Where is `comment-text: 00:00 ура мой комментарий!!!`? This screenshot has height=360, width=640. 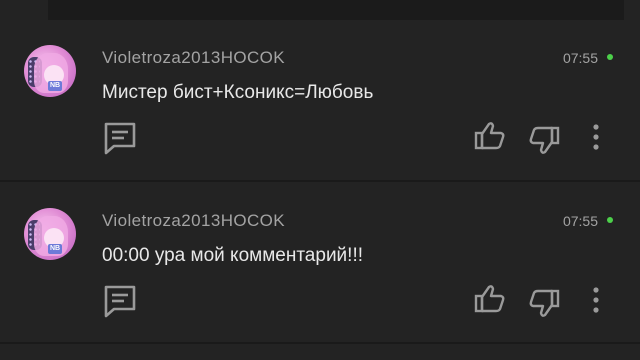 comment-text: 00:00 ура мой комментарий!!! is located at coordinates (233, 255).